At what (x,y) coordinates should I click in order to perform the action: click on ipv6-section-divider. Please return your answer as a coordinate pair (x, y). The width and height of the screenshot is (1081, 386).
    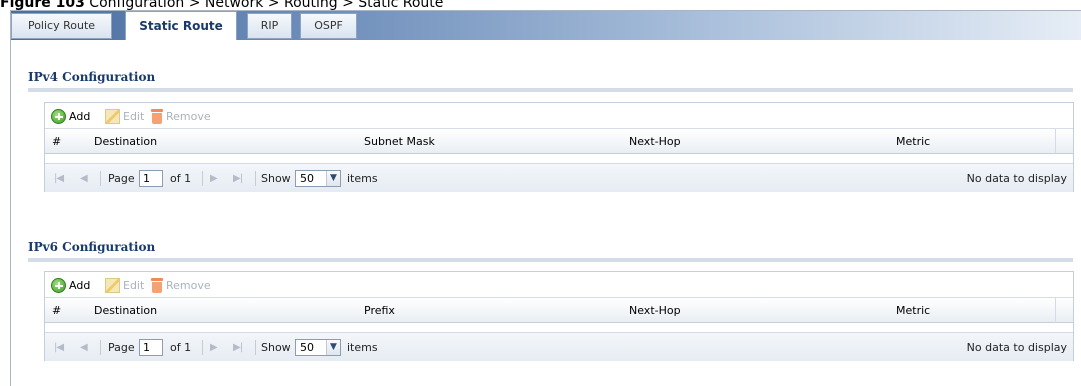
    Looking at the image, I should click on (550, 260).